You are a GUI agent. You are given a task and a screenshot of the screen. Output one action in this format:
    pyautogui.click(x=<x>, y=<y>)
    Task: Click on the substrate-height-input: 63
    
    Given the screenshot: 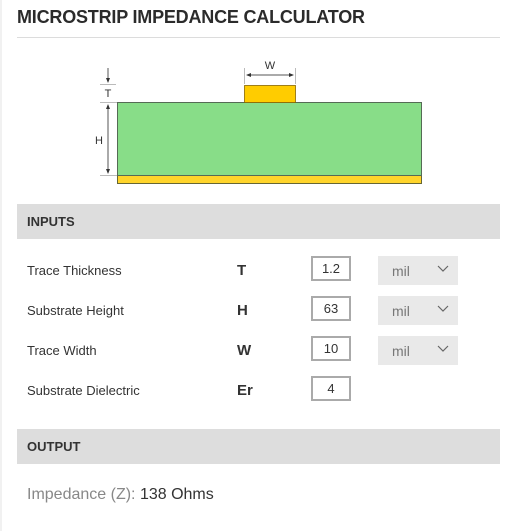 What is the action you would take?
    pyautogui.click(x=331, y=308)
    